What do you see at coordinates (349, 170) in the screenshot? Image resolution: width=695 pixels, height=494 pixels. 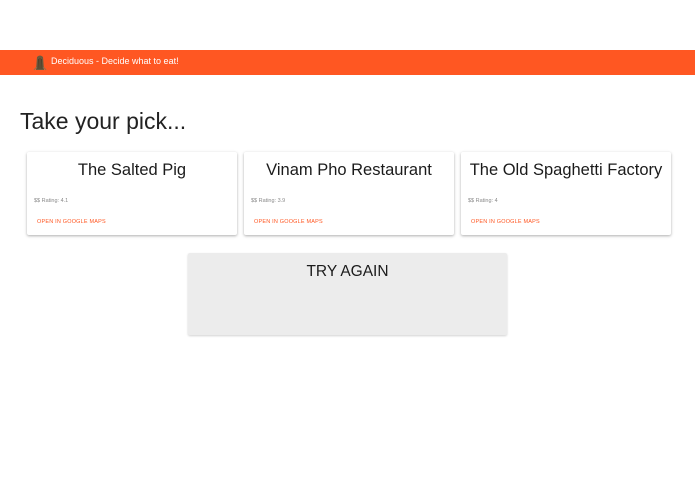 I see `restaurant-name: Vinam Pho Restaurant` at bounding box center [349, 170].